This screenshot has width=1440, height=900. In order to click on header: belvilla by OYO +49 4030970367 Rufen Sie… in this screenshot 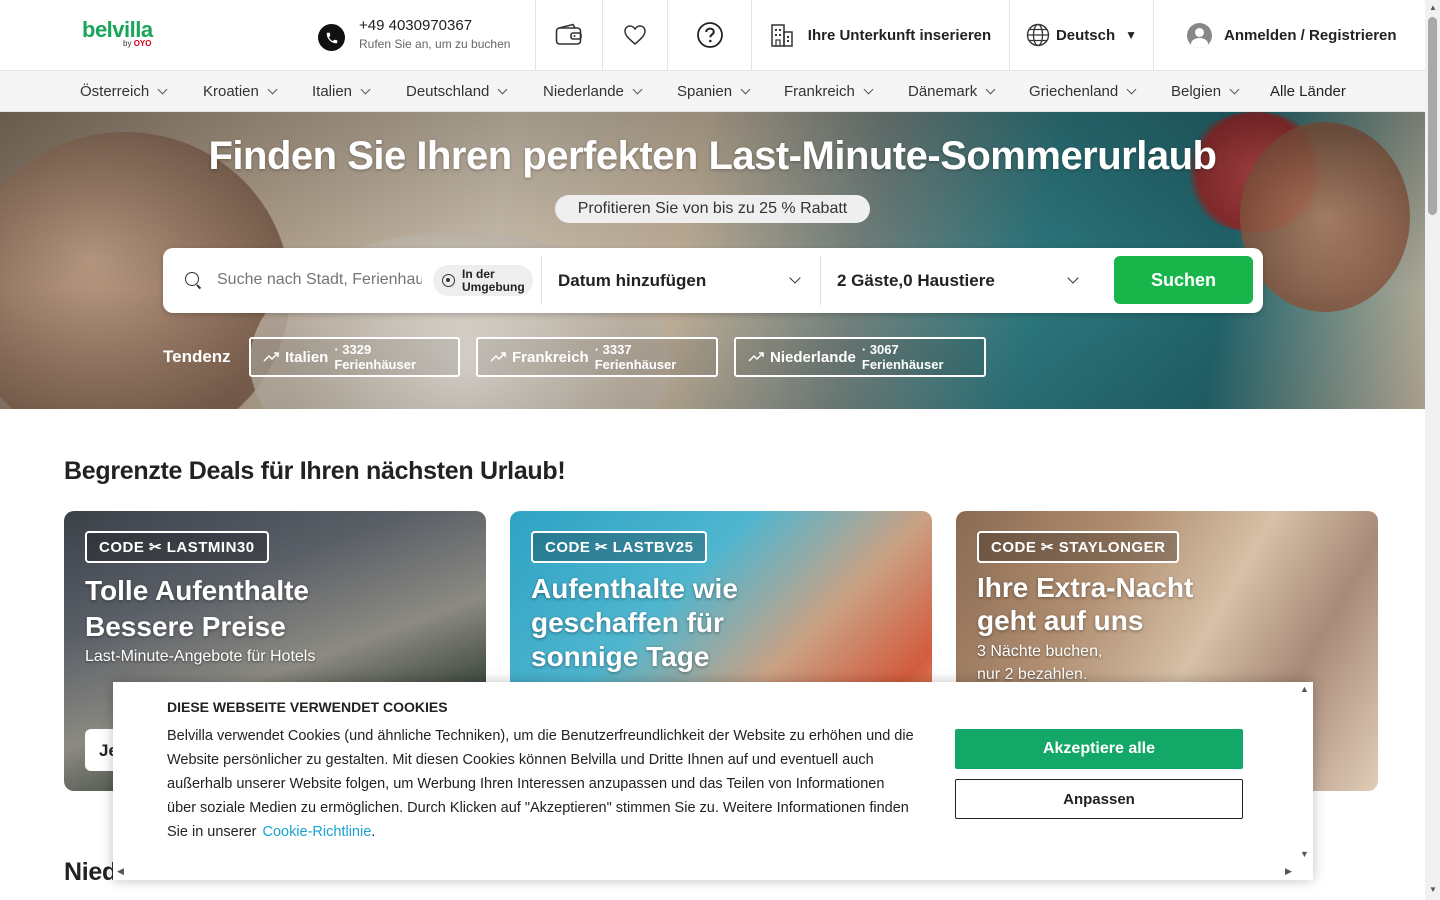, I will do `click(712, 35)`.